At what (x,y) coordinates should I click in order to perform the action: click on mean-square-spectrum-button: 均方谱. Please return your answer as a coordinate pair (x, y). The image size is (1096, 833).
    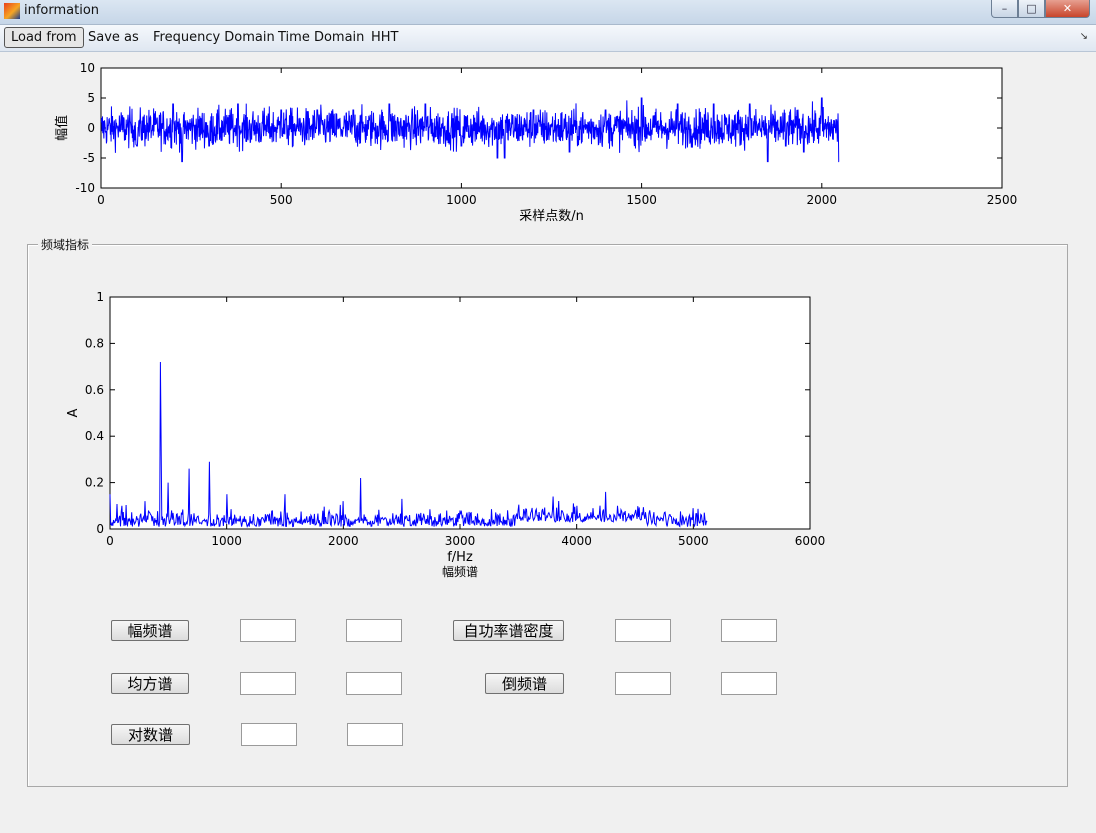
    Looking at the image, I should click on (150, 683).